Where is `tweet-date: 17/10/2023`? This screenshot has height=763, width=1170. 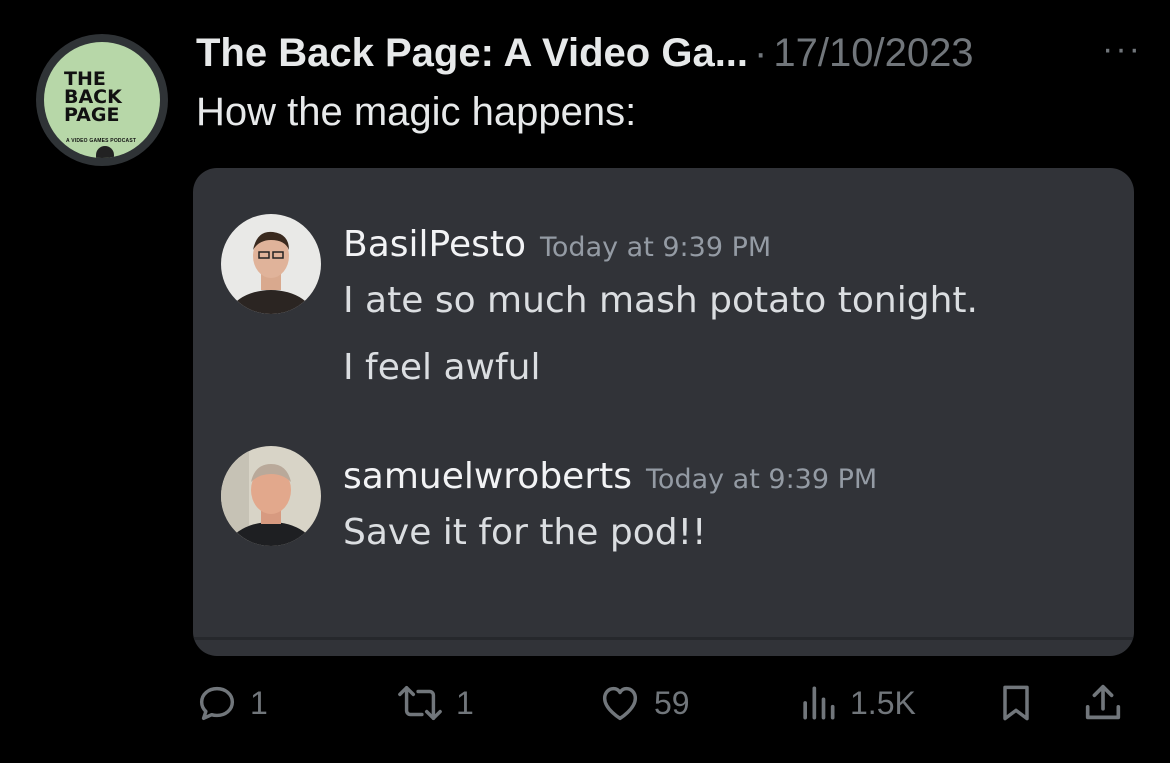
tweet-date: 17/10/2023 is located at coordinates (873, 53).